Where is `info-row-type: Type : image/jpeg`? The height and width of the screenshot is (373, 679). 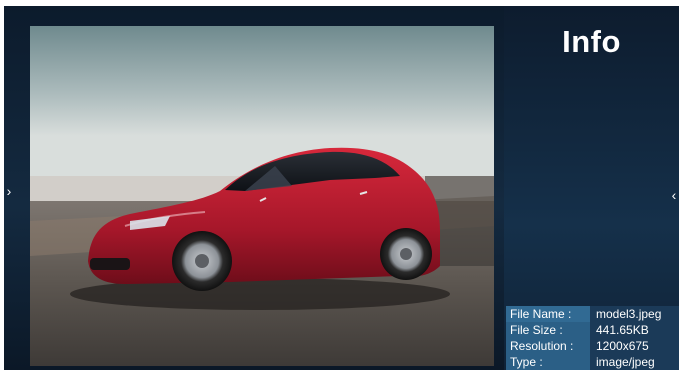
info-row-type: Type : image/jpeg is located at coordinates (592, 362).